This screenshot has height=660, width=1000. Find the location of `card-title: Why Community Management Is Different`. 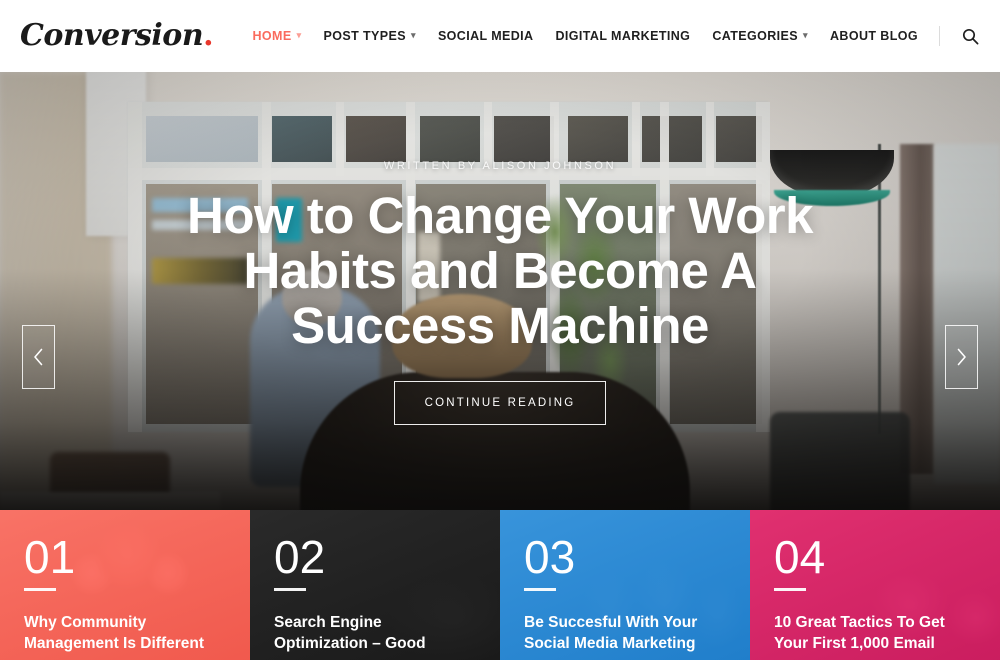

card-title: Why Community Management Is Different is located at coordinates (114, 633).